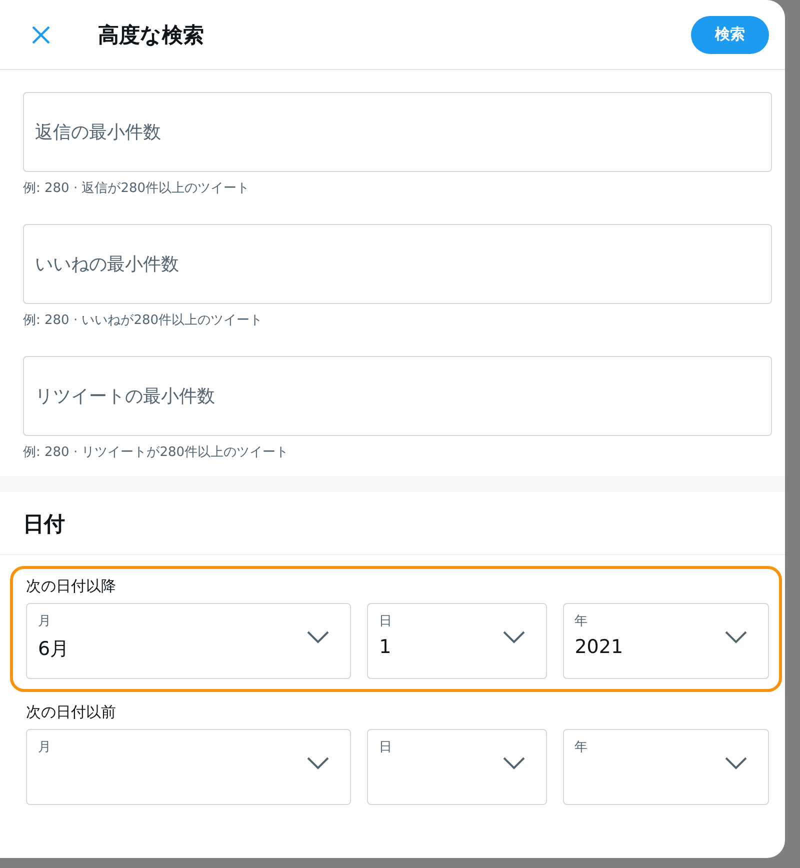 This screenshot has width=800, height=868. I want to click on date-select: 年, so click(665, 767).